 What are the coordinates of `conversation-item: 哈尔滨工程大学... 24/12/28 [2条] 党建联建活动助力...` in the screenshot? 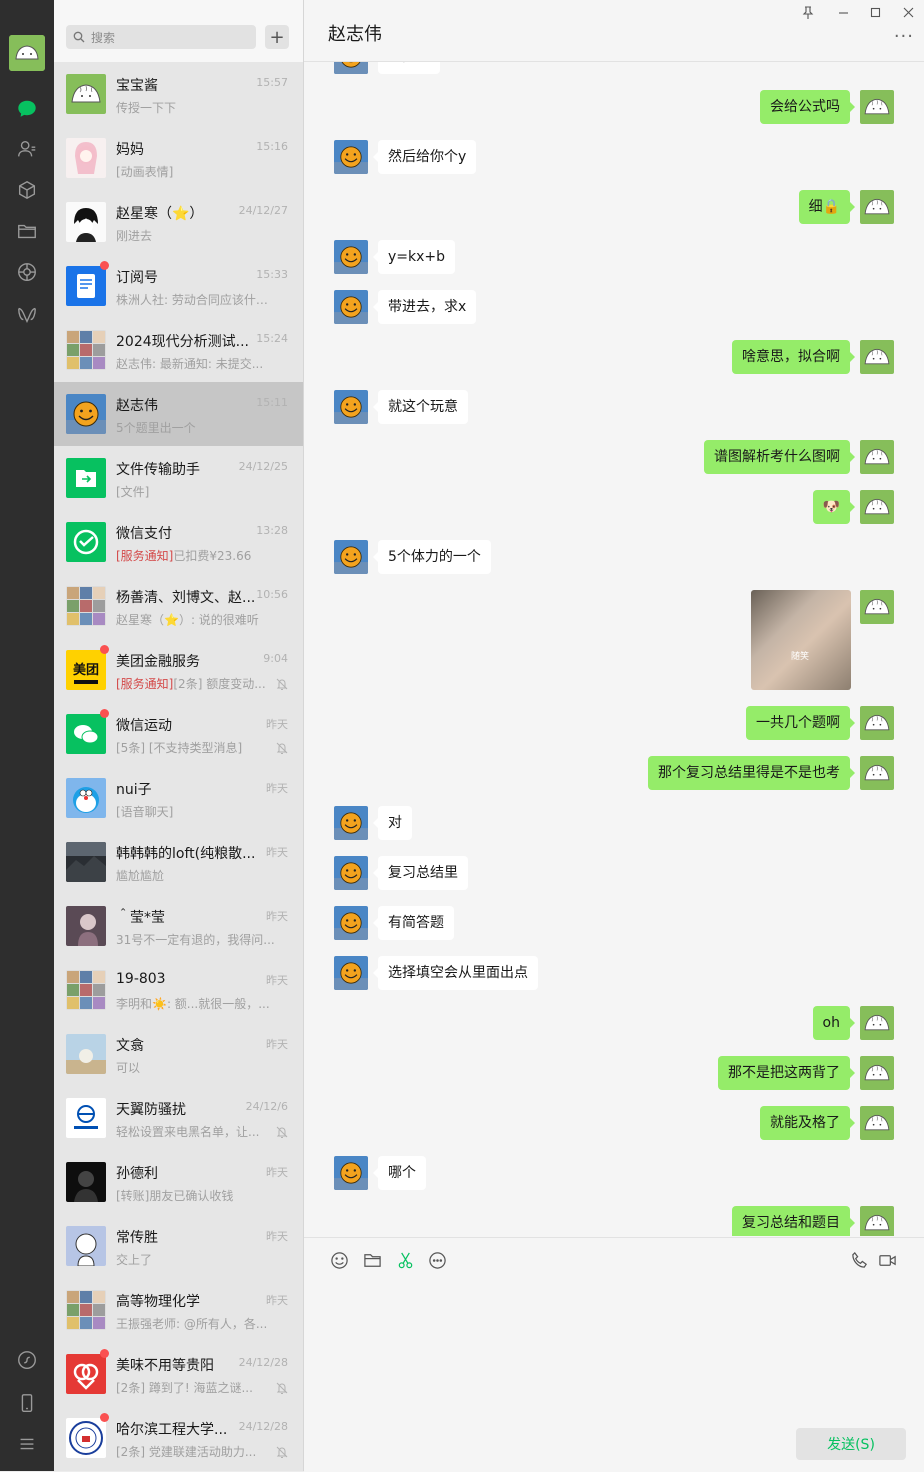 It's located at (178, 1438).